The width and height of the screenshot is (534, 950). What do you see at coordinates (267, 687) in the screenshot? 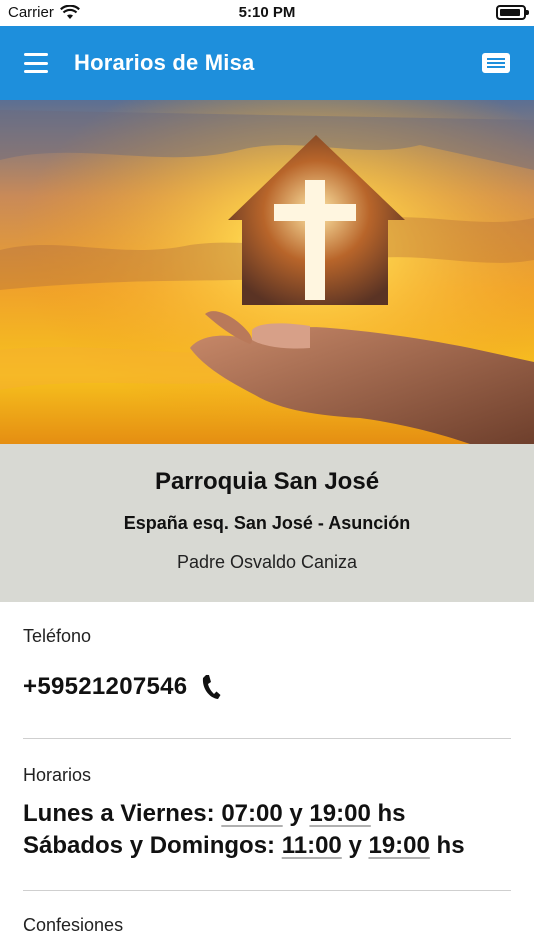
I see `phone-row: +59521207546` at bounding box center [267, 687].